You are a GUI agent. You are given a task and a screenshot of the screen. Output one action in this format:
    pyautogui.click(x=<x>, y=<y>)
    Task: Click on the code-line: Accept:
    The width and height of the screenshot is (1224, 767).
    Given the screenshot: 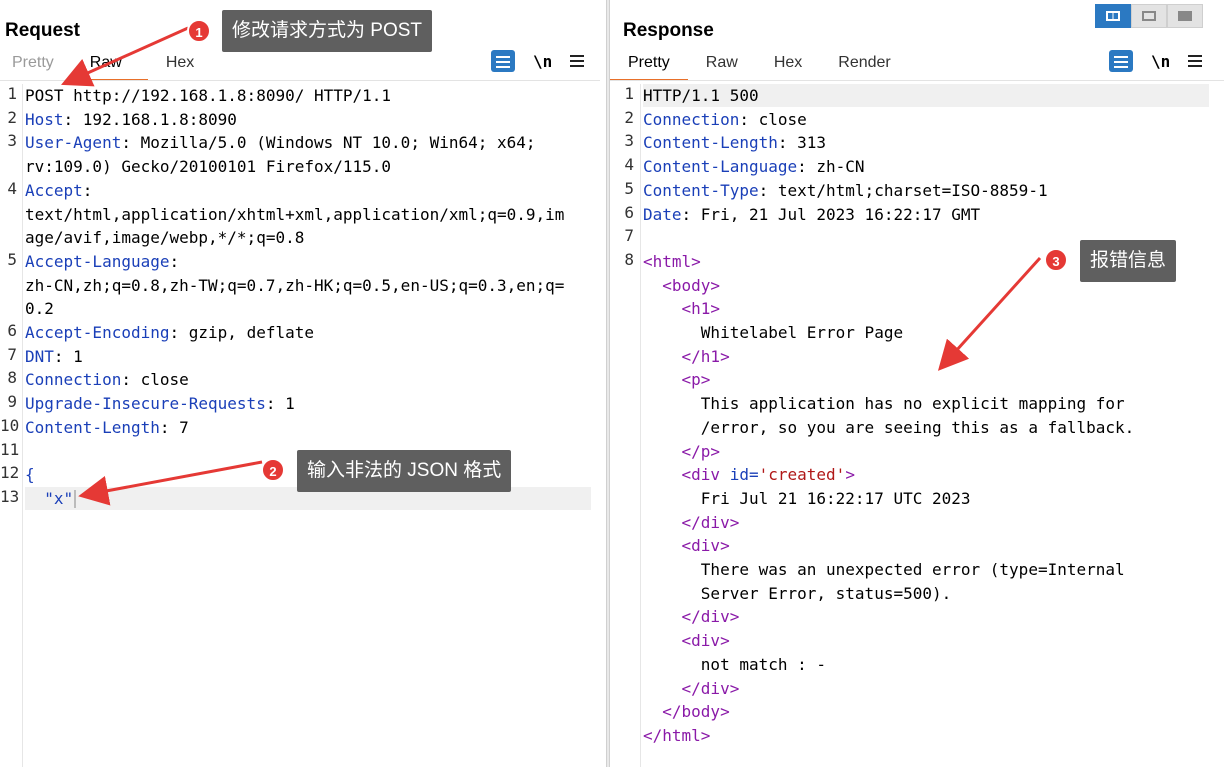 What is the action you would take?
    pyautogui.click(x=58, y=191)
    